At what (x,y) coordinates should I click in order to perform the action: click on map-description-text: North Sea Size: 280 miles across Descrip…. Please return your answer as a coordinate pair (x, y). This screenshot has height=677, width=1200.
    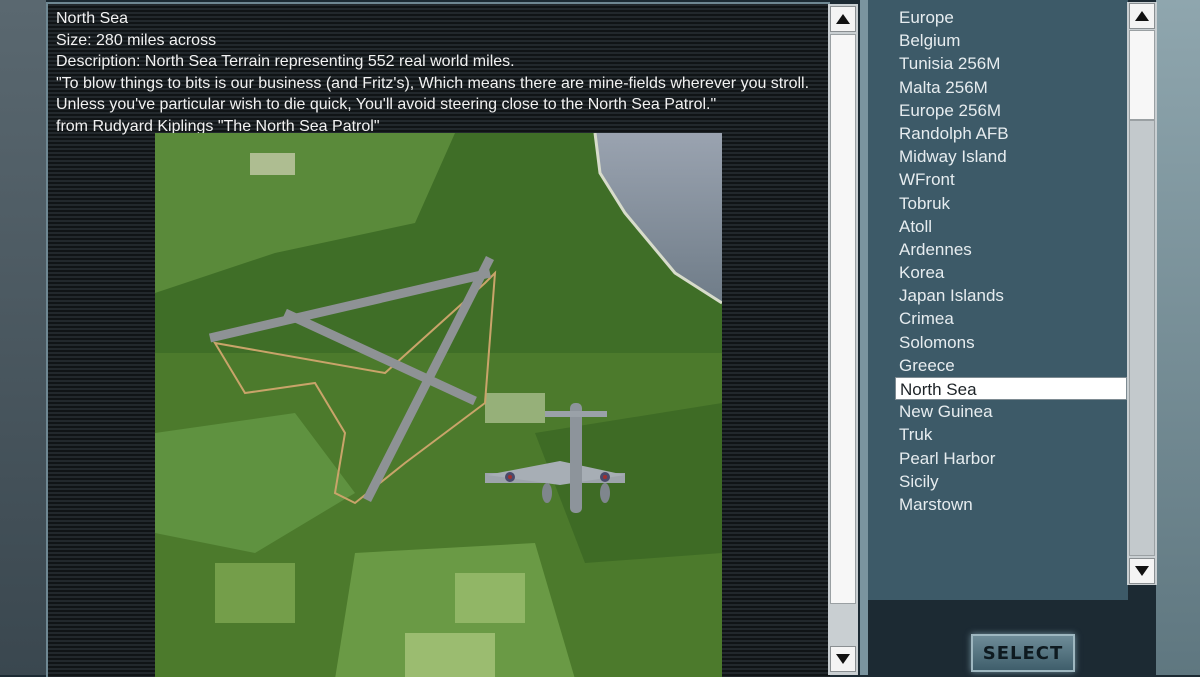
    Looking at the image, I should click on (441, 72).